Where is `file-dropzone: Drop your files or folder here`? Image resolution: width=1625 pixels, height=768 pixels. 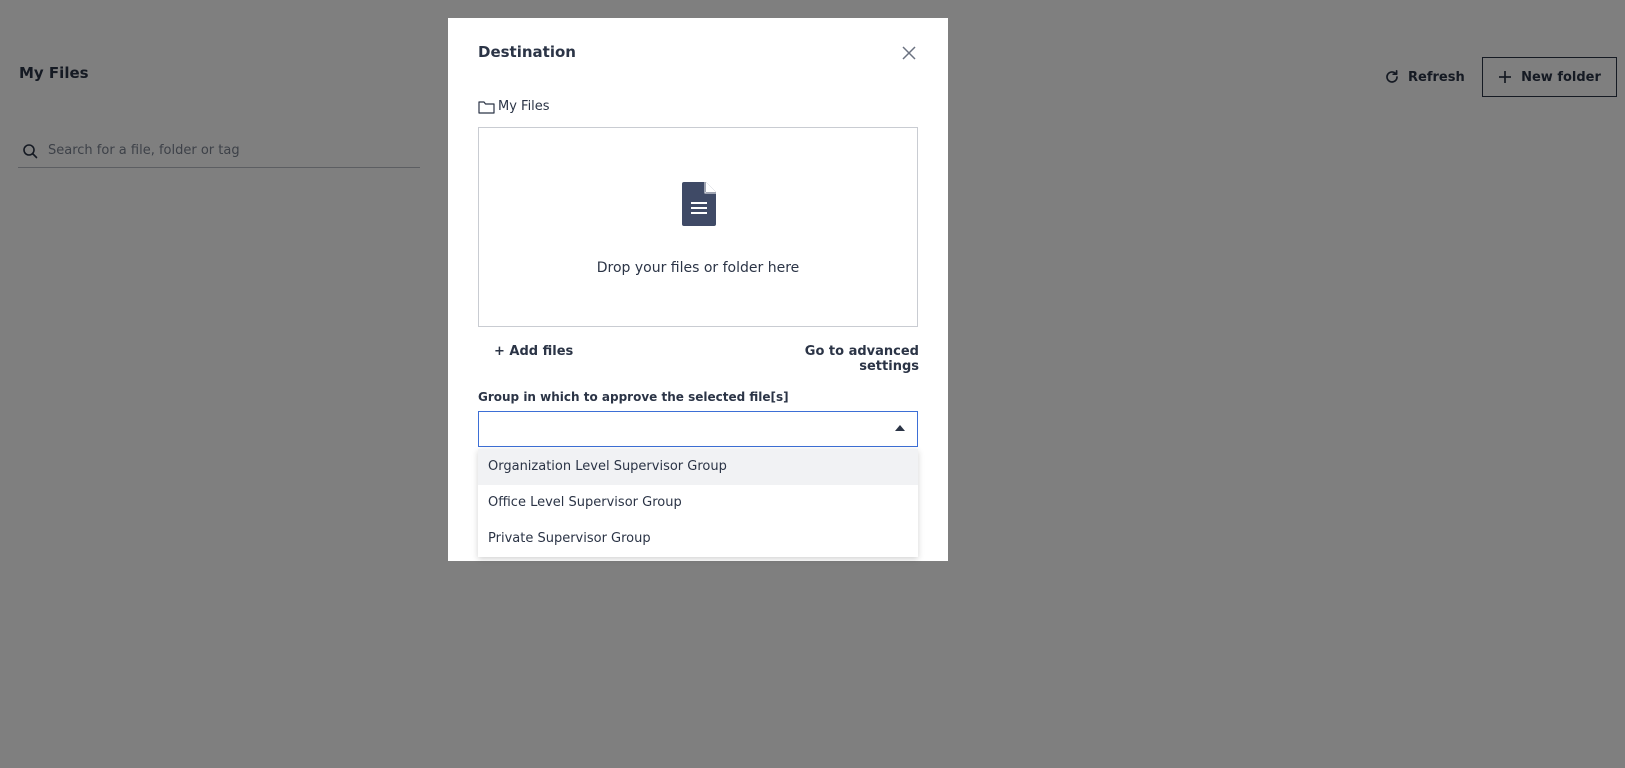
file-dropzone: Drop your files or folder here is located at coordinates (698, 227).